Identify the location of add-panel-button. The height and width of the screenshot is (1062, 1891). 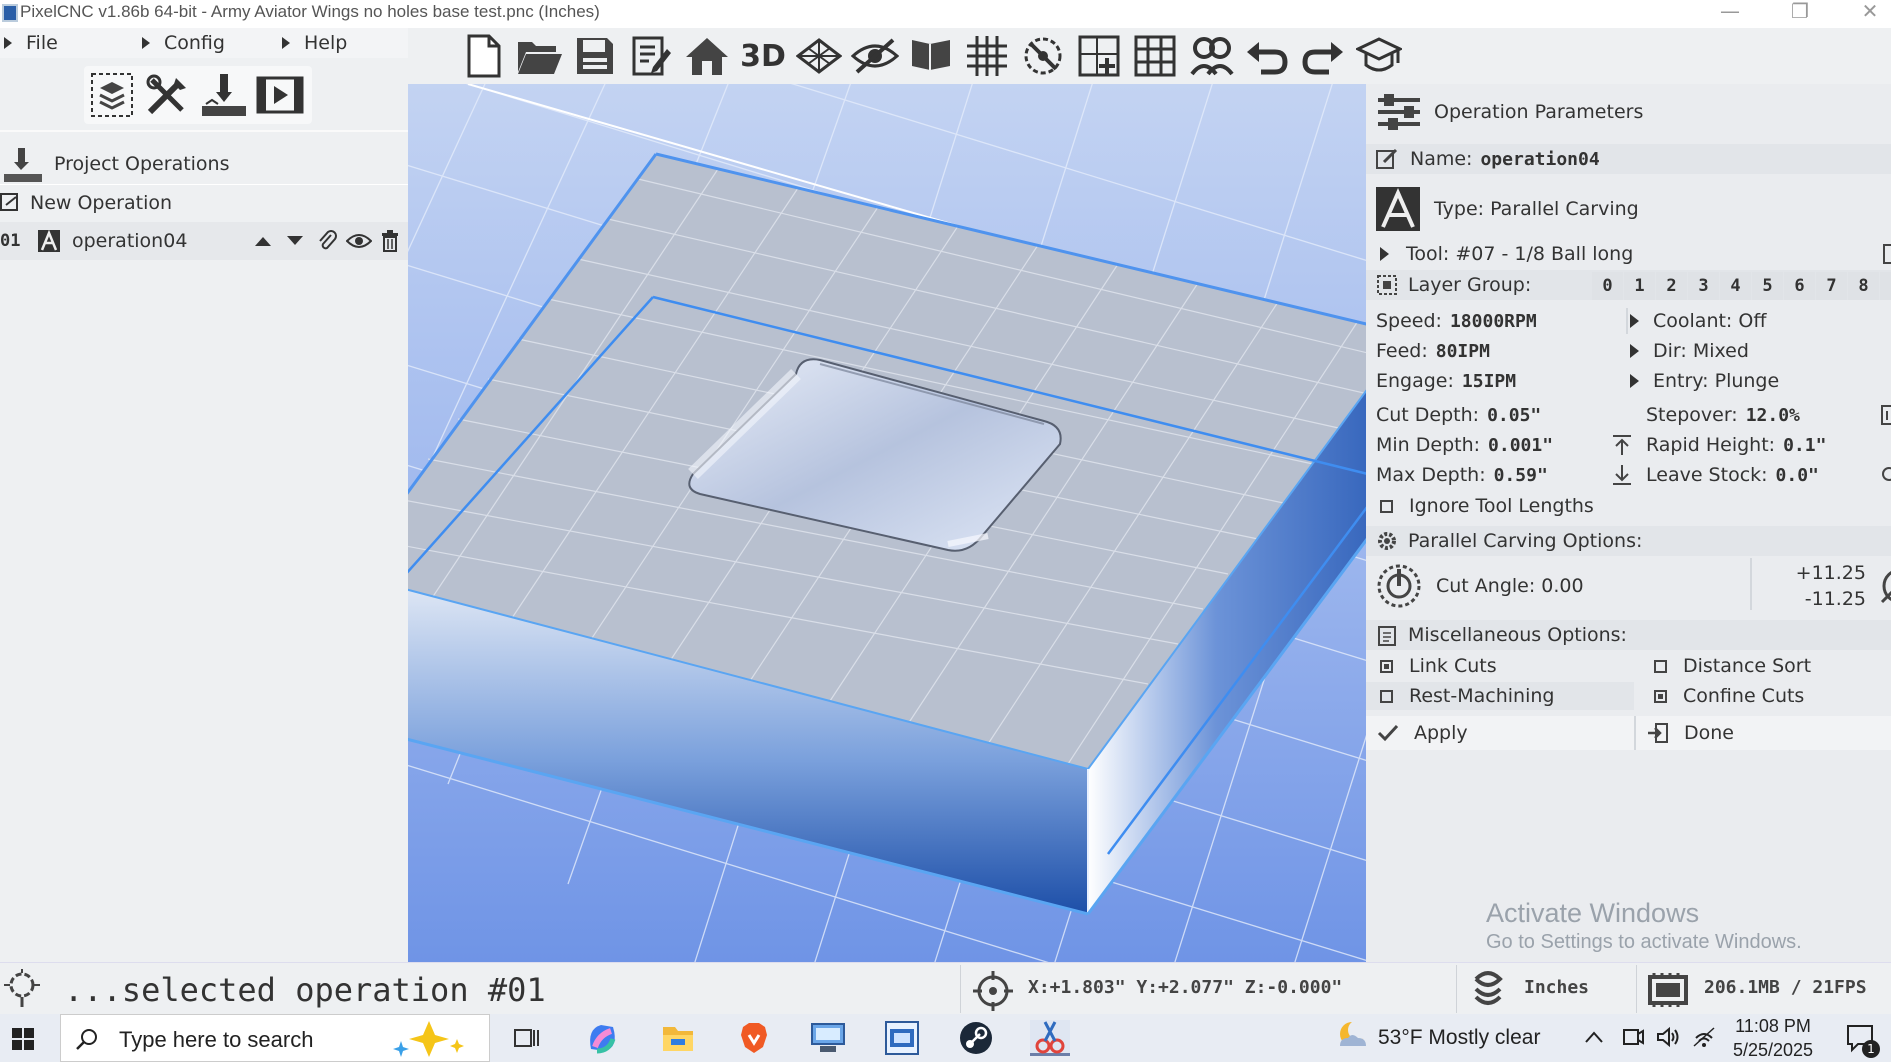
(1099, 56).